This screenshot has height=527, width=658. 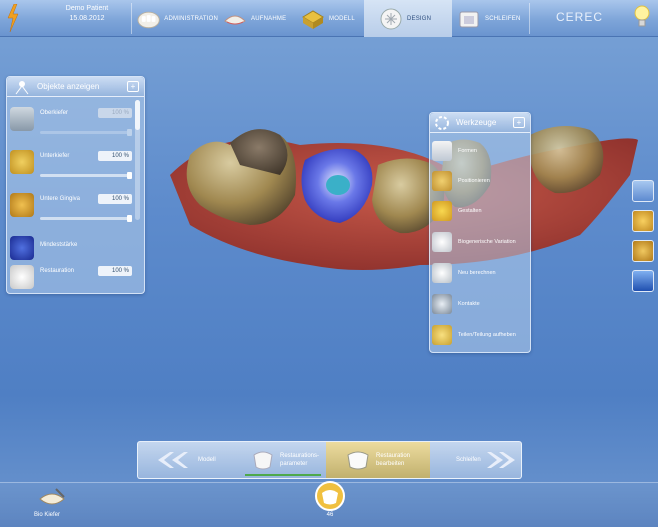 I want to click on step-modell: MODELL, so click(x=330, y=18).